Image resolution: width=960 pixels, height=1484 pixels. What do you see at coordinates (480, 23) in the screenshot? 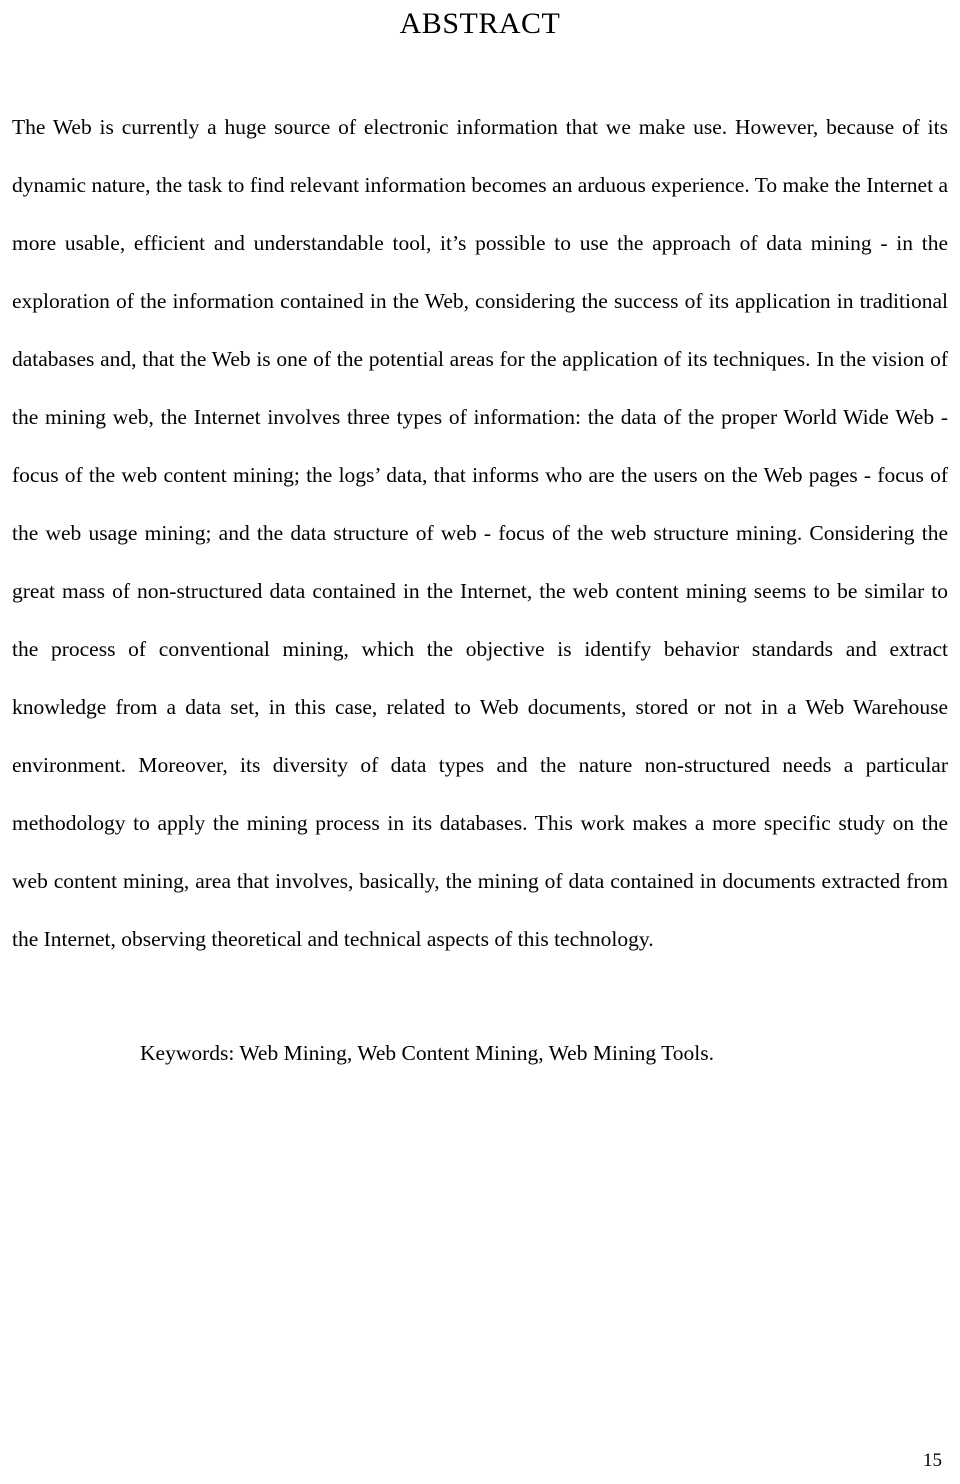
I see `page-title: ABSTRACT` at bounding box center [480, 23].